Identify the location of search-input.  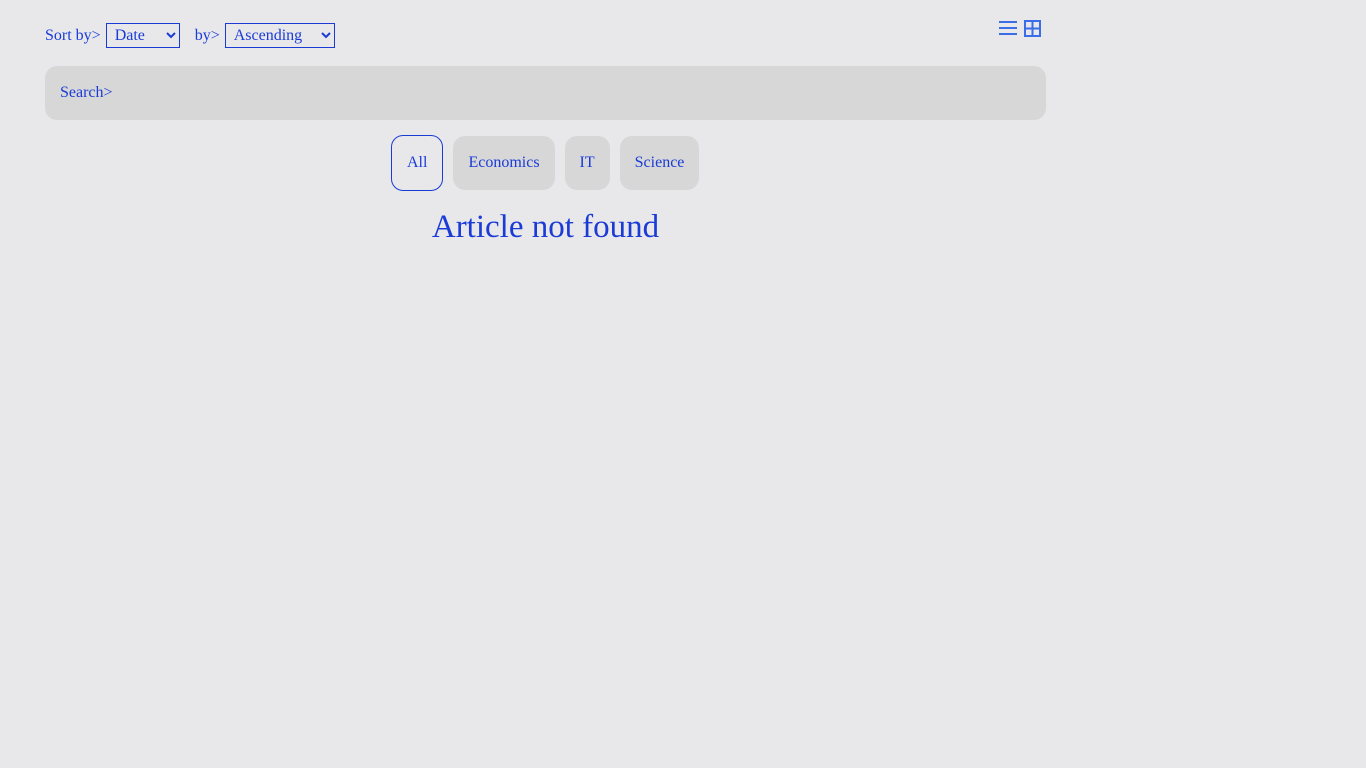
(545, 93).